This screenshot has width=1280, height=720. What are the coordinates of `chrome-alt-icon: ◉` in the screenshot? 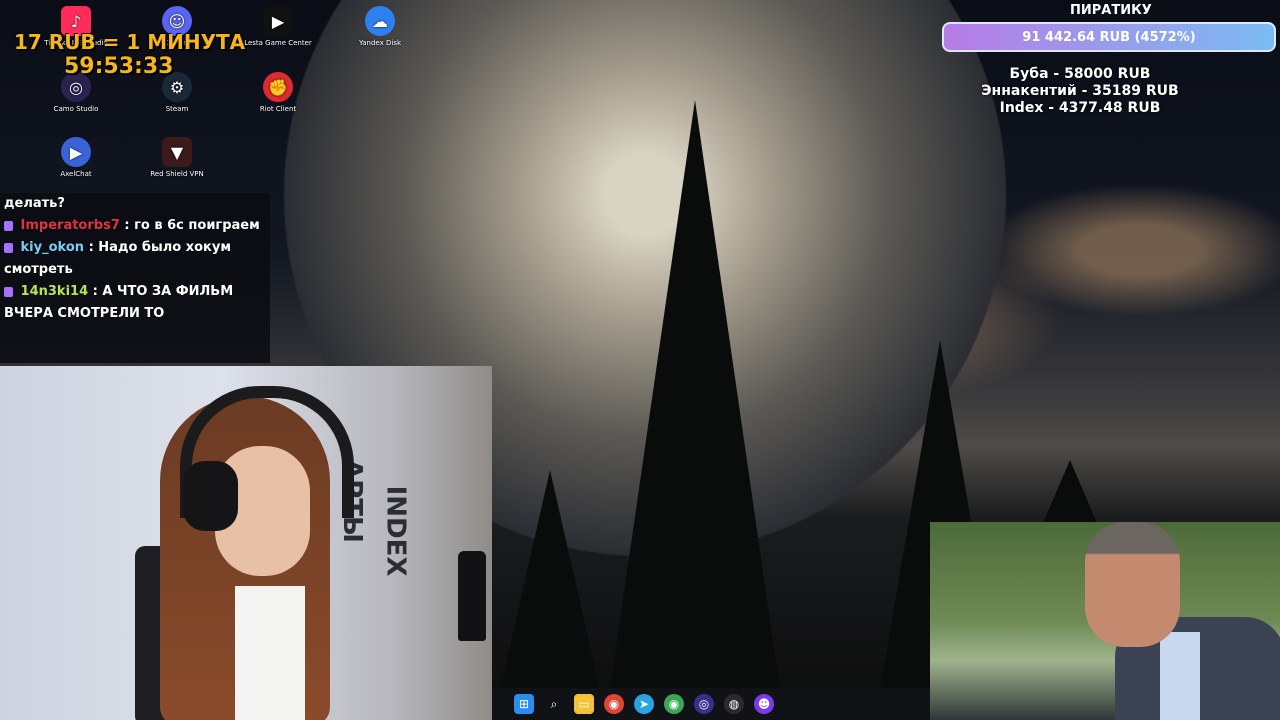 It's located at (674, 704).